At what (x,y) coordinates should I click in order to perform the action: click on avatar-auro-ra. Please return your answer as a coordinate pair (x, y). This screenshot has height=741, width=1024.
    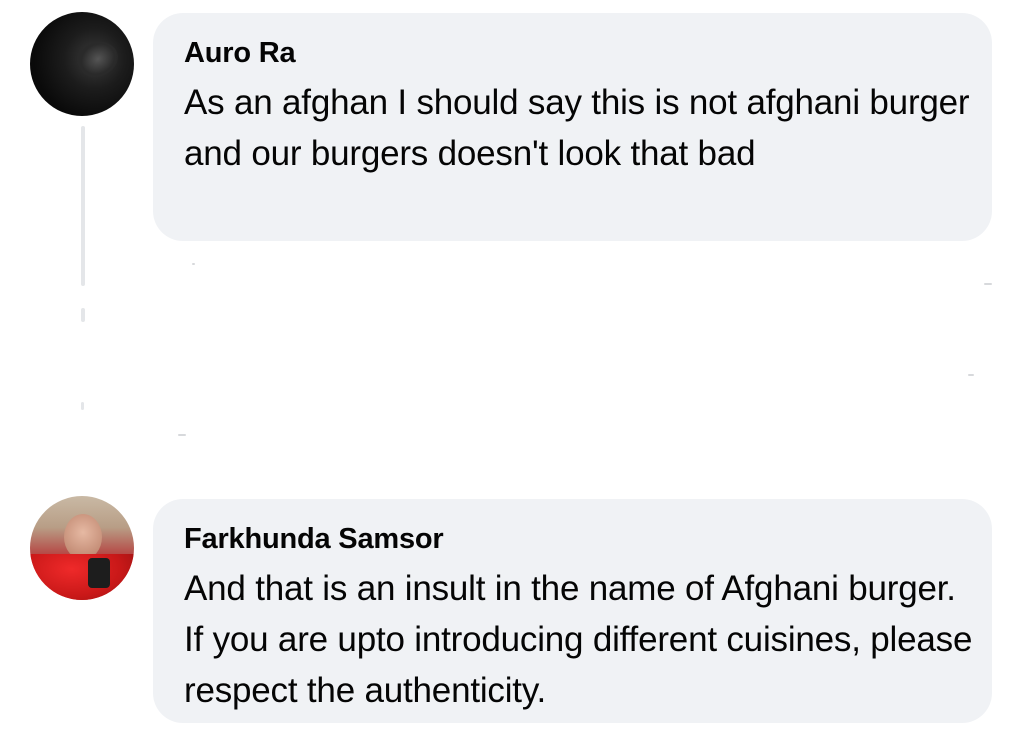
    Looking at the image, I should click on (82, 64).